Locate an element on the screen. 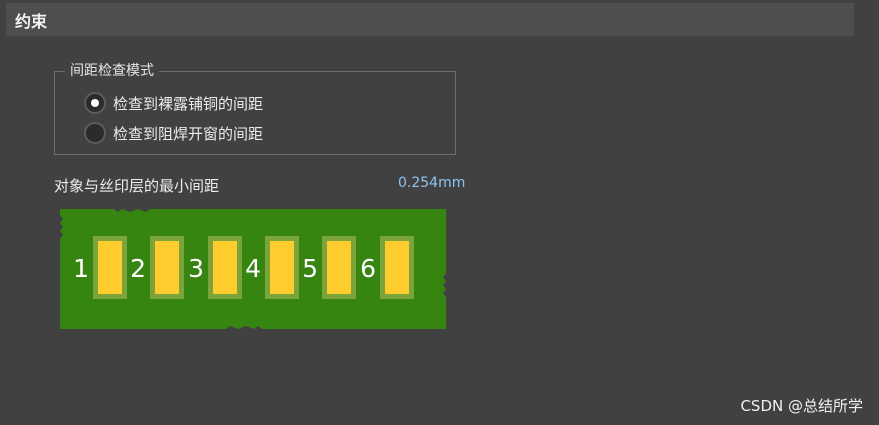 The height and width of the screenshot is (425, 879). pad-number-label: 4 is located at coordinates (253, 268).